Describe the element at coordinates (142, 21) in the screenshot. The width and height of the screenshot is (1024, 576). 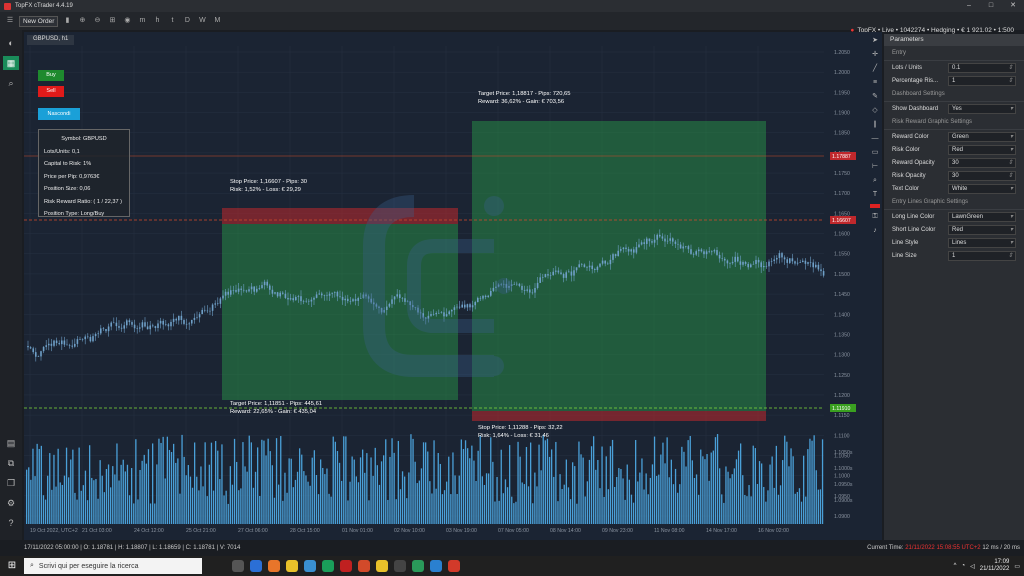
I see `tf-minute-icon: m` at that location.